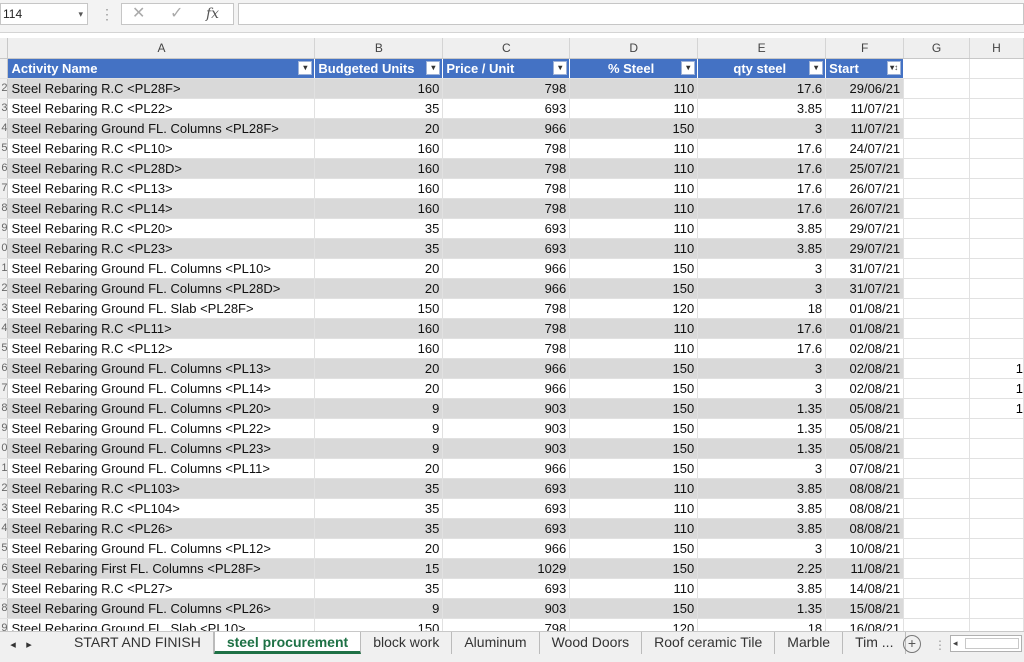 The height and width of the screenshot is (662, 1024). What do you see at coordinates (379, 568) in the screenshot?
I see `cell-budgeted-units: 15` at bounding box center [379, 568].